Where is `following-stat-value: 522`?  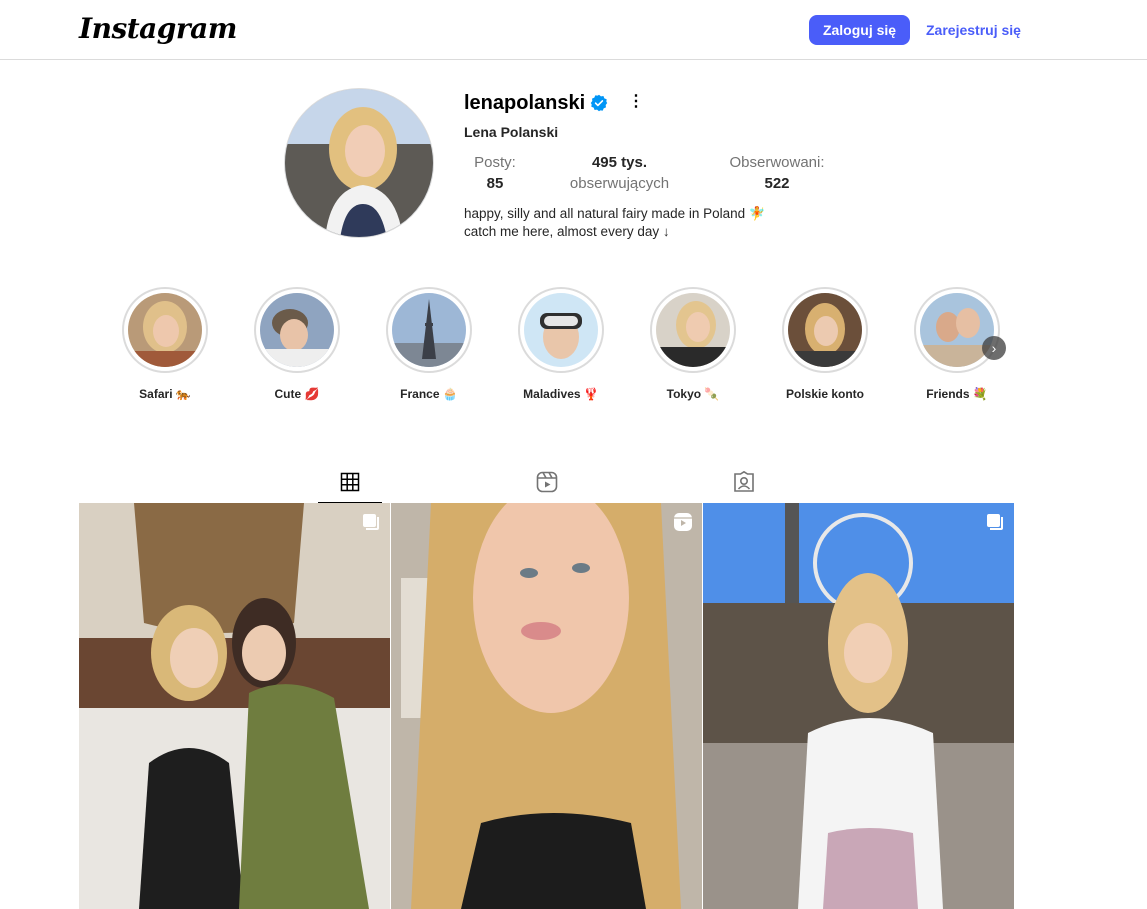 following-stat-value: 522 is located at coordinates (777, 183).